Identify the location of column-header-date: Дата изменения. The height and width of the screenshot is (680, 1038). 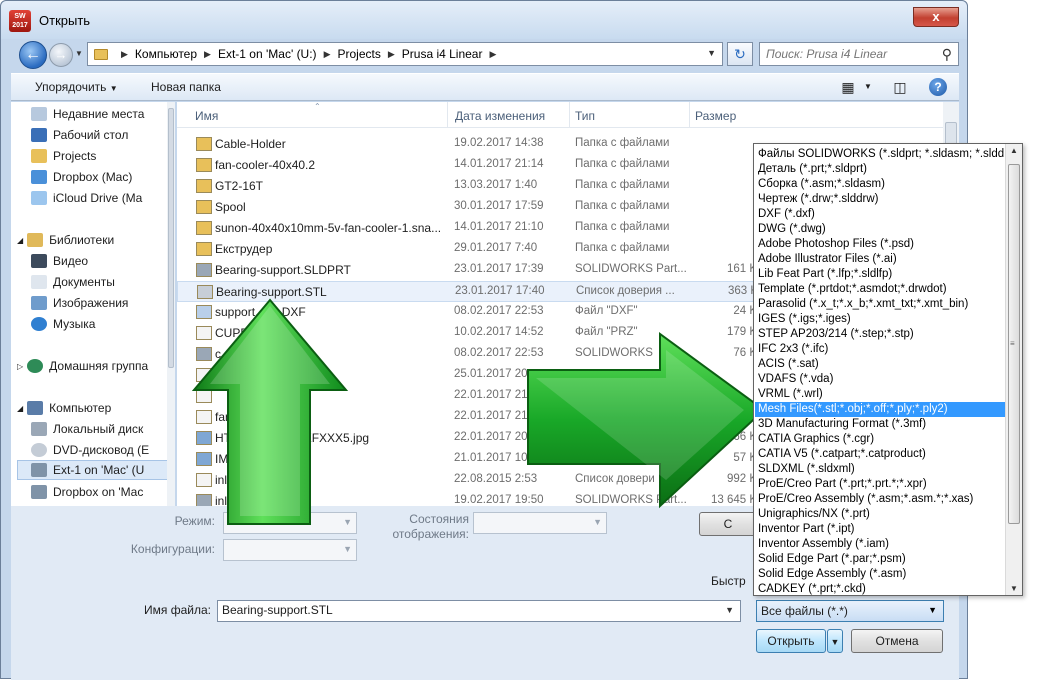
(500, 116).